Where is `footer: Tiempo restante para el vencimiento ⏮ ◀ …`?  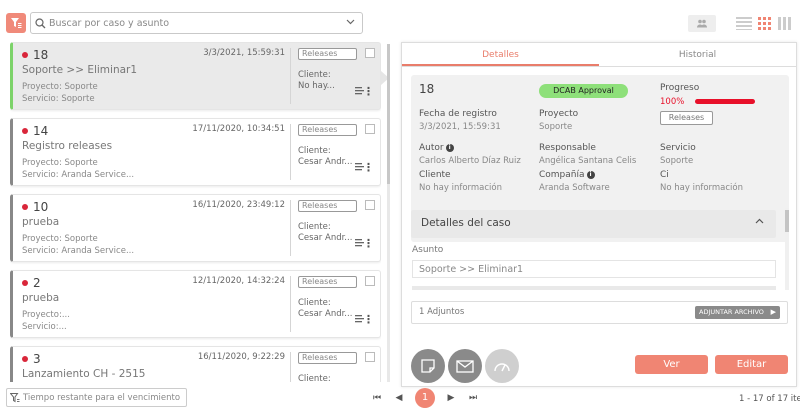
footer: Tiempo restante para el vencimiento ⏮ ◀ … is located at coordinates (400, 399).